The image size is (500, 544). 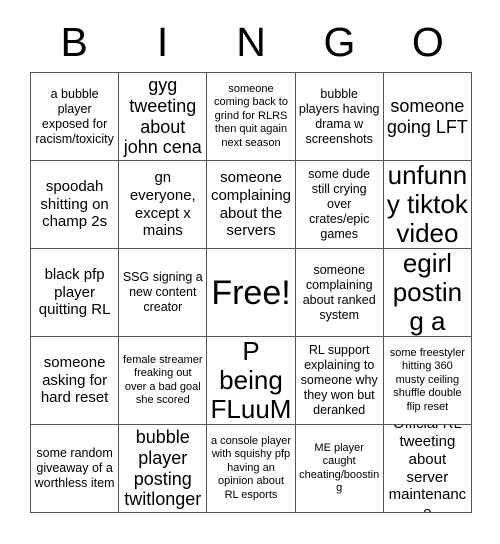 I want to click on bingo-cell: someone complaining about the servers, so click(x=251, y=205).